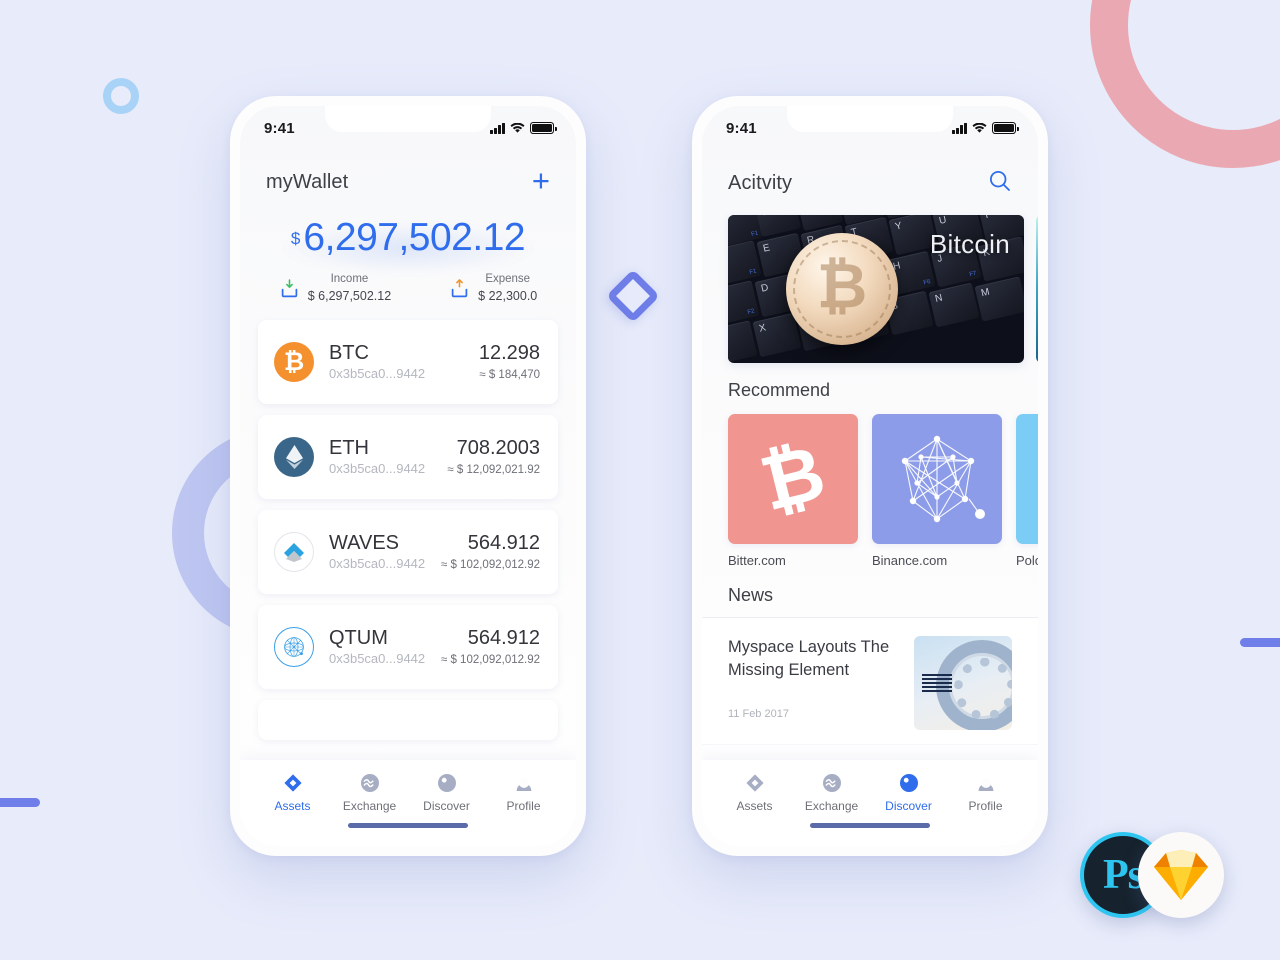 This screenshot has width=1280, height=960. What do you see at coordinates (937, 491) in the screenshot?
I see `list-item: Binance.com` at bounding box center [937, 491].